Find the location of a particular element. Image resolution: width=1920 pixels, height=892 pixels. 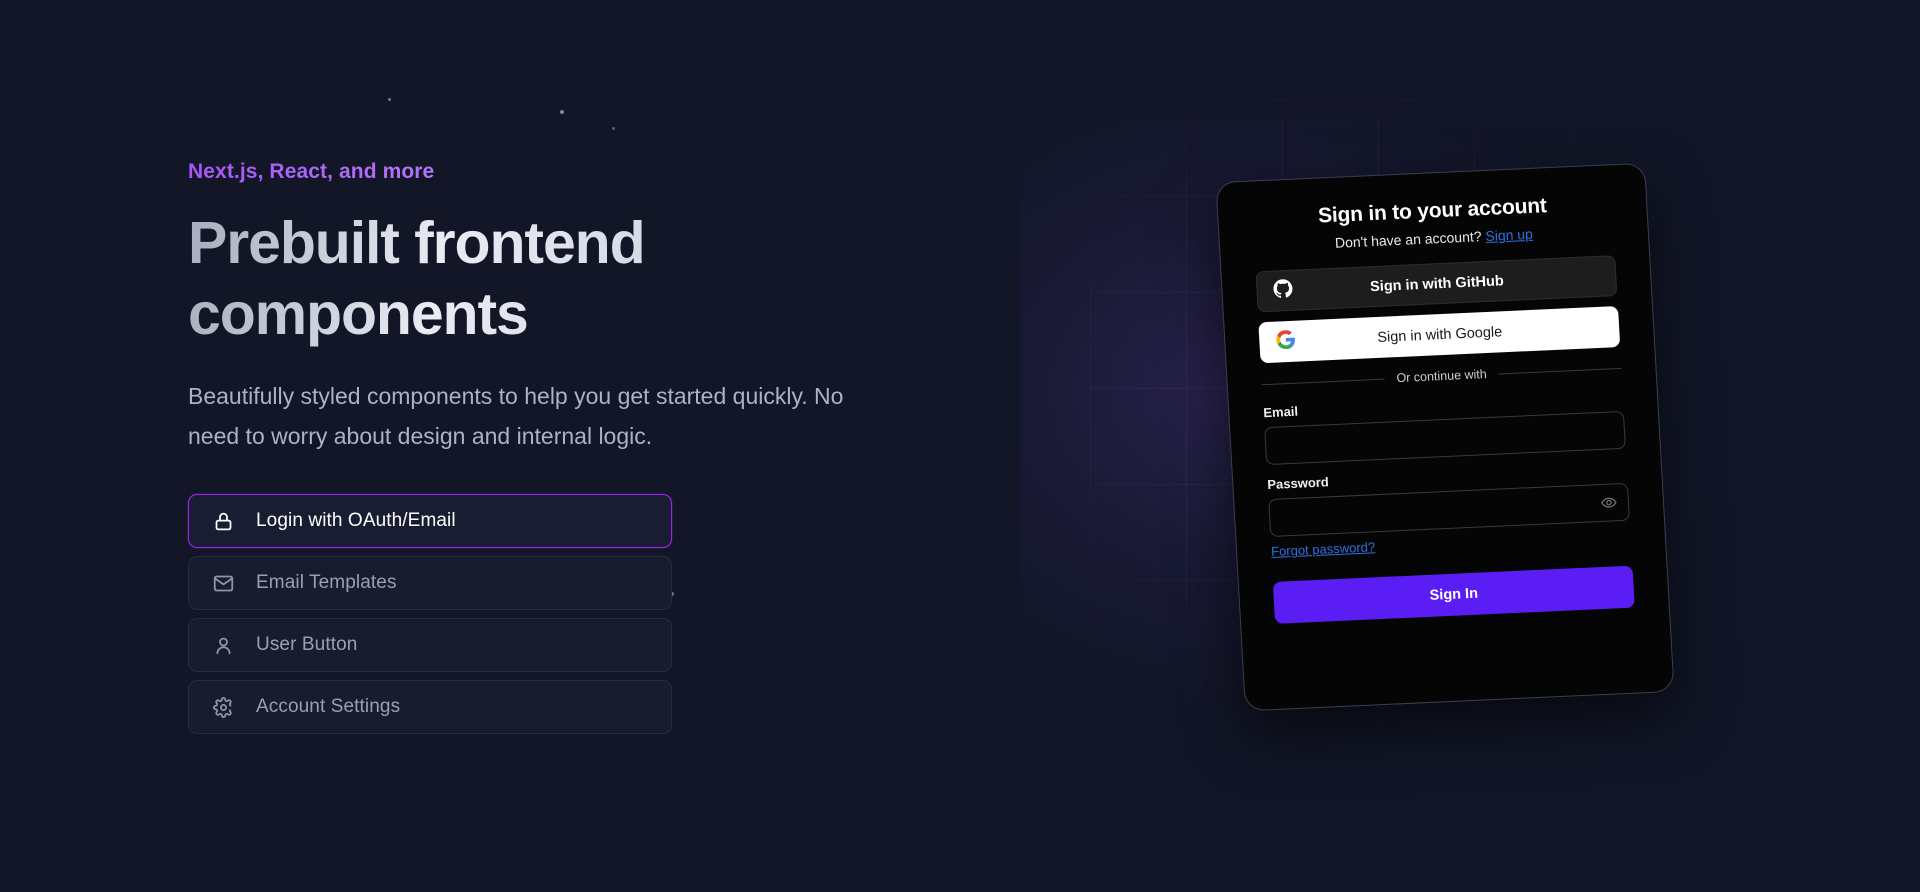

feature-item-label: Account Settings is located at coordinates (328, 706).